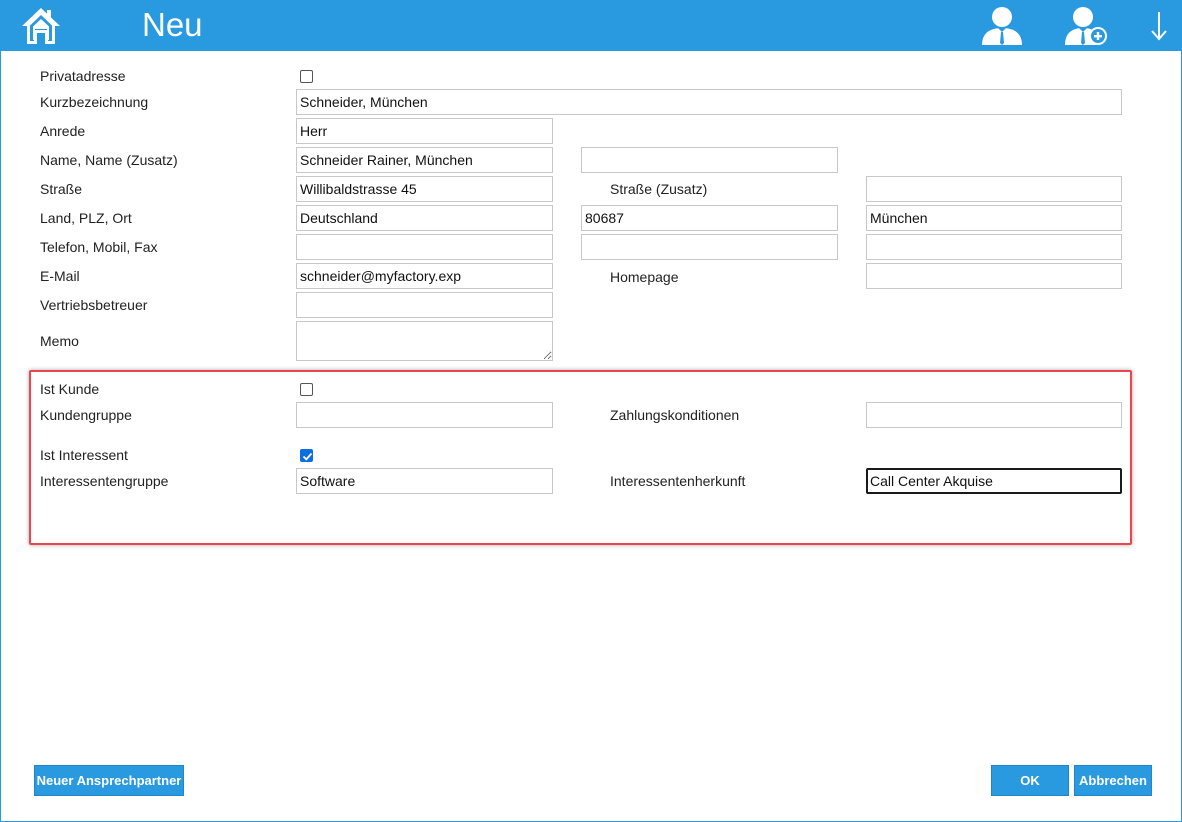  Describe the element at coordinates (709, 218) in the screenshot. I see `zip-input` at that location.